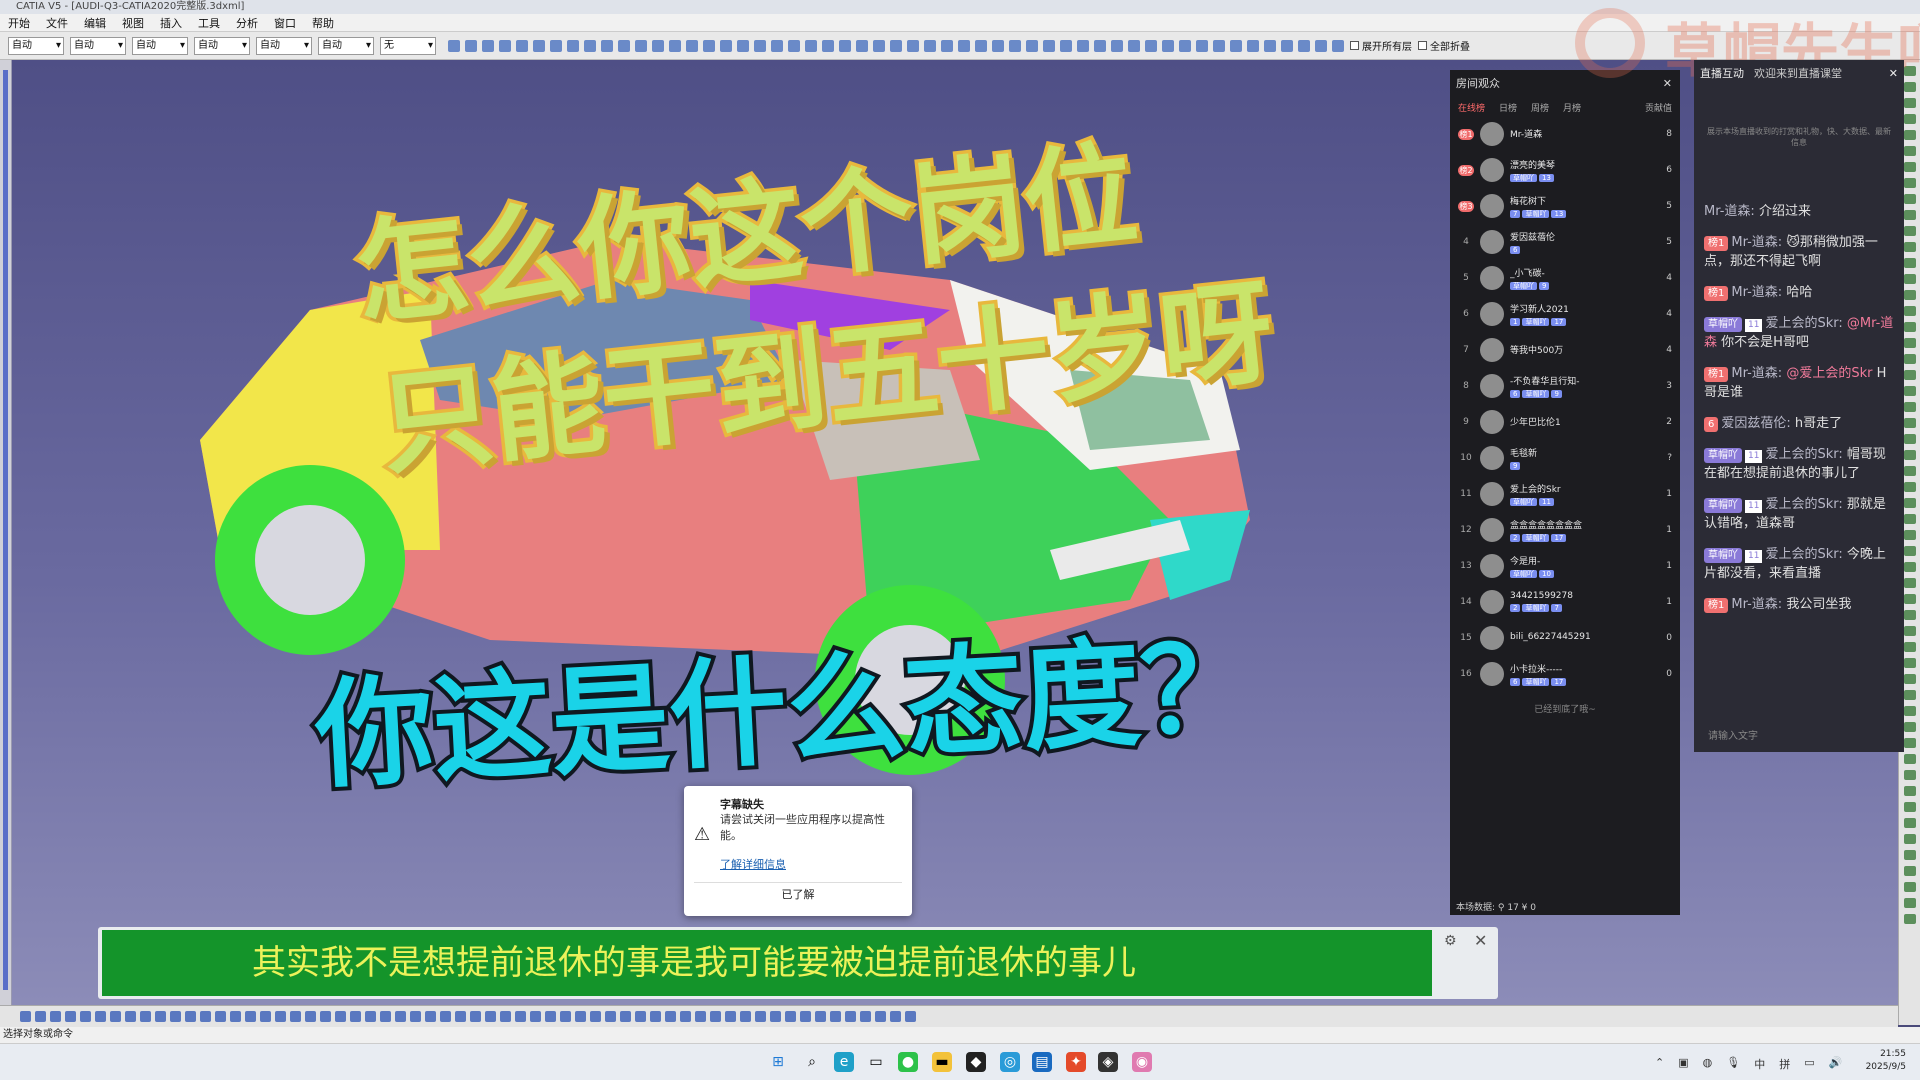  I want to click on tray-app-icon: ▣, so click(1683, 1064).